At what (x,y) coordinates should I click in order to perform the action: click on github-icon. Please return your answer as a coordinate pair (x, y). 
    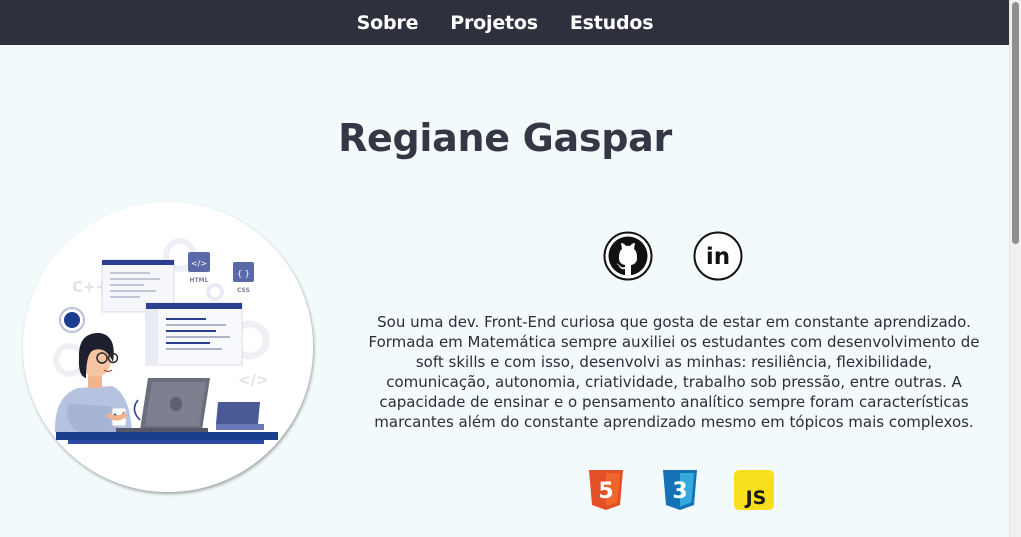
    Looking at the image, I should click on (628, 256).